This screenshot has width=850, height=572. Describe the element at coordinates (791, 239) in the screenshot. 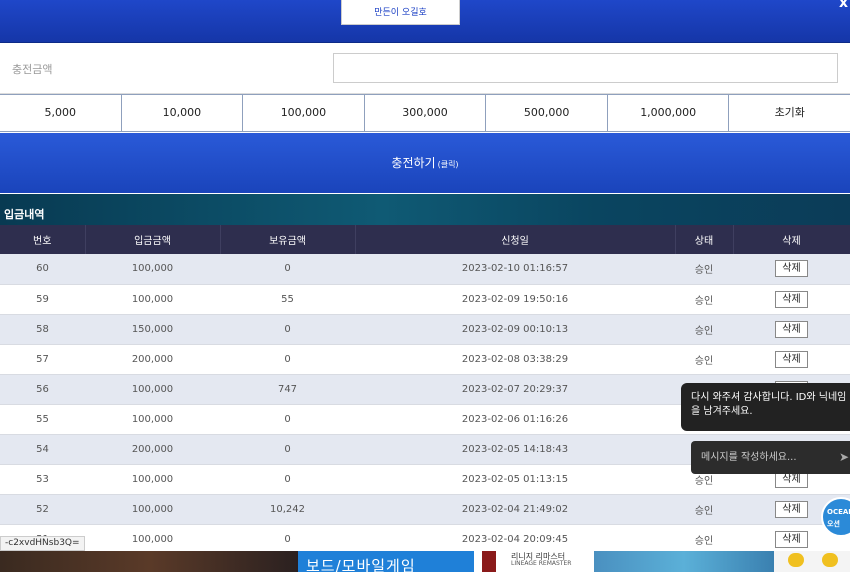

I see `column-header-delete: 삭제` at that location.